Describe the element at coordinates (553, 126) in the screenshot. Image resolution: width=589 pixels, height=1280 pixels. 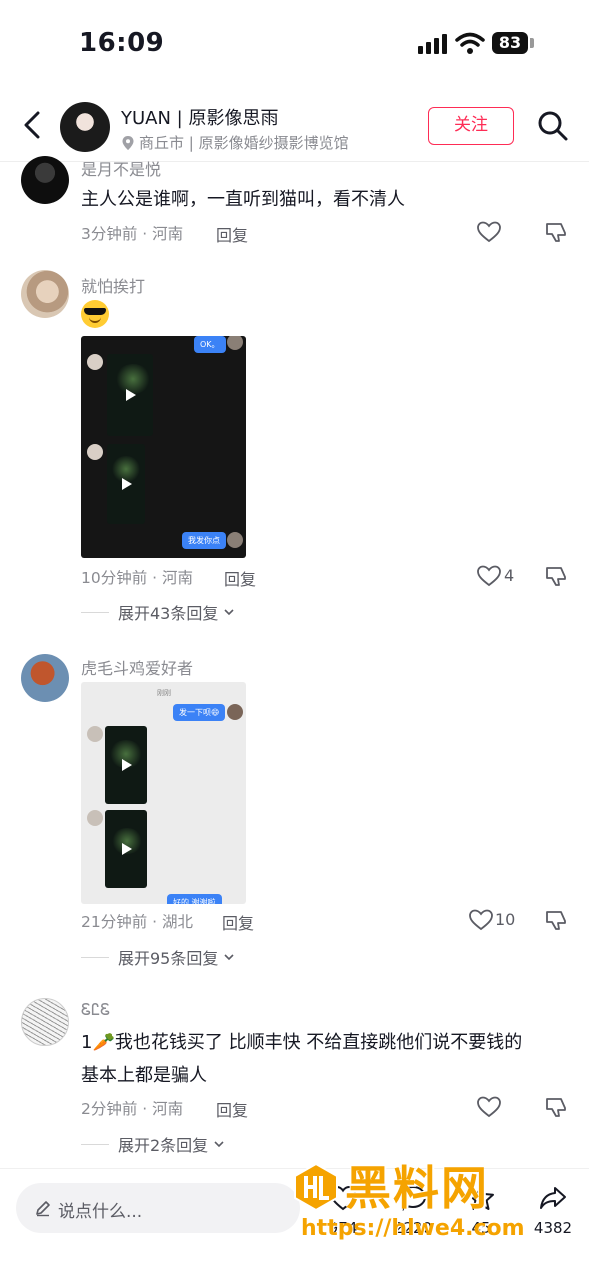
I see `search-icon` at that location.